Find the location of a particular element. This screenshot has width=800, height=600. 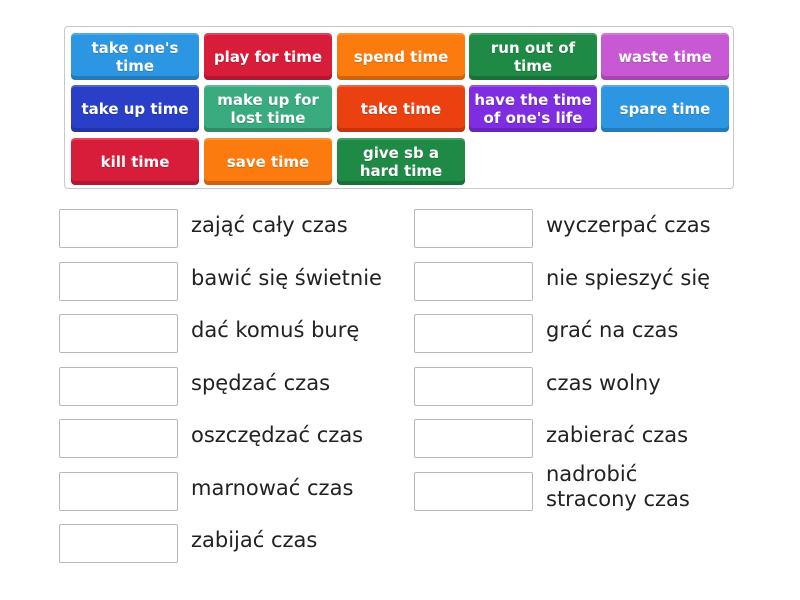

answer-tile: take time is located at coordinates (401, 108).